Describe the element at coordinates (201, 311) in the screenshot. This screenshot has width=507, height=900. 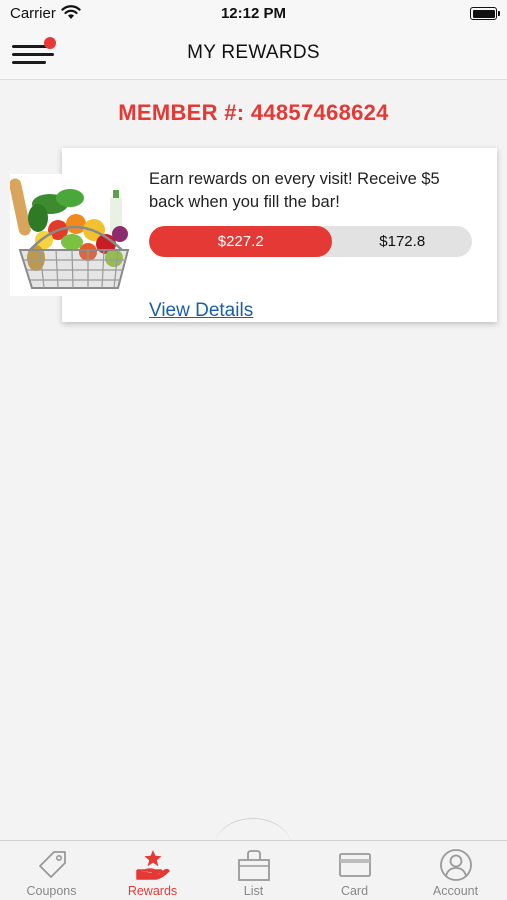
I see `view-details-link: View Details` at that location.